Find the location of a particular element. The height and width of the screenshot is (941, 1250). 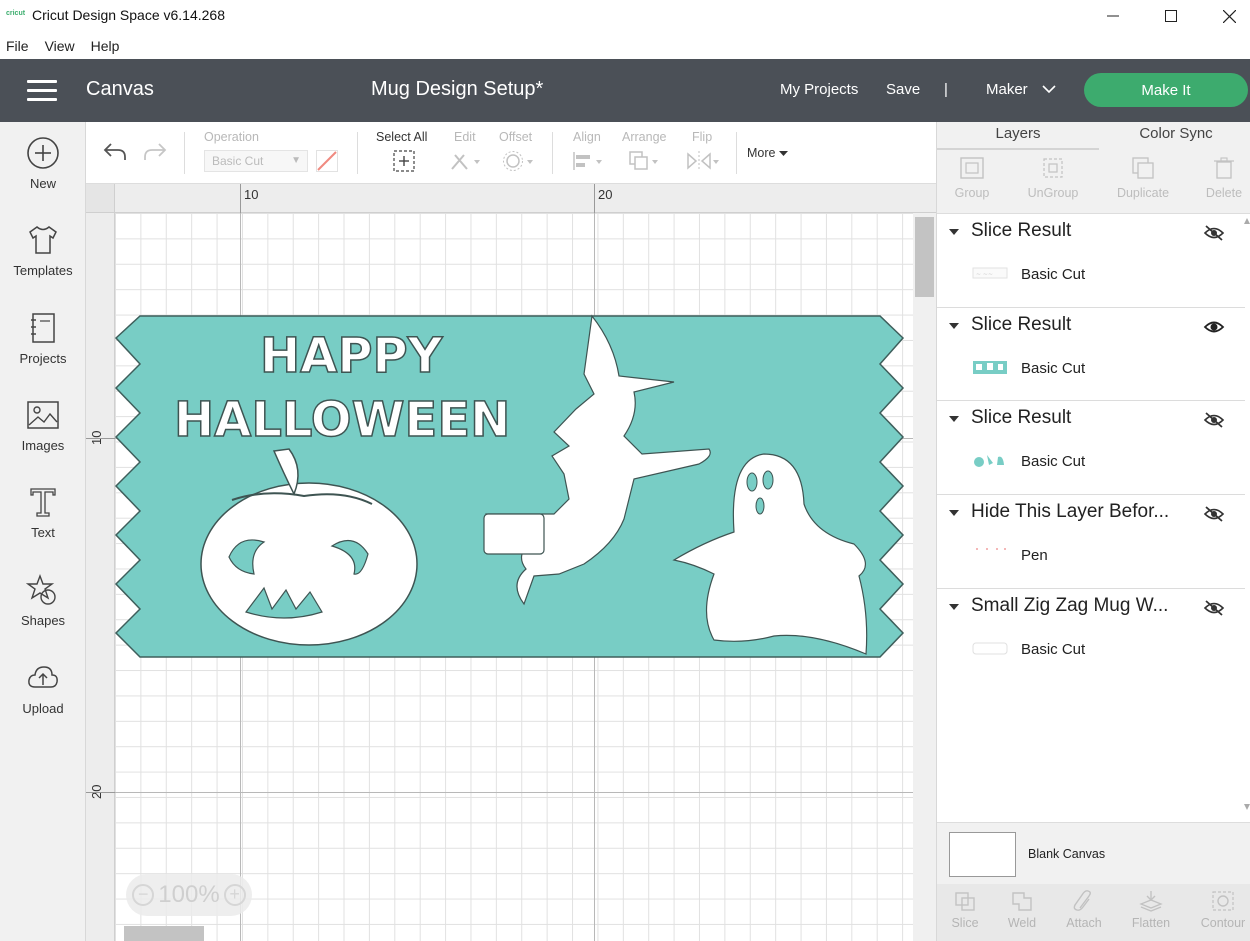

tab-color-sync: Color Sync is located at coordinates (1175, 133).